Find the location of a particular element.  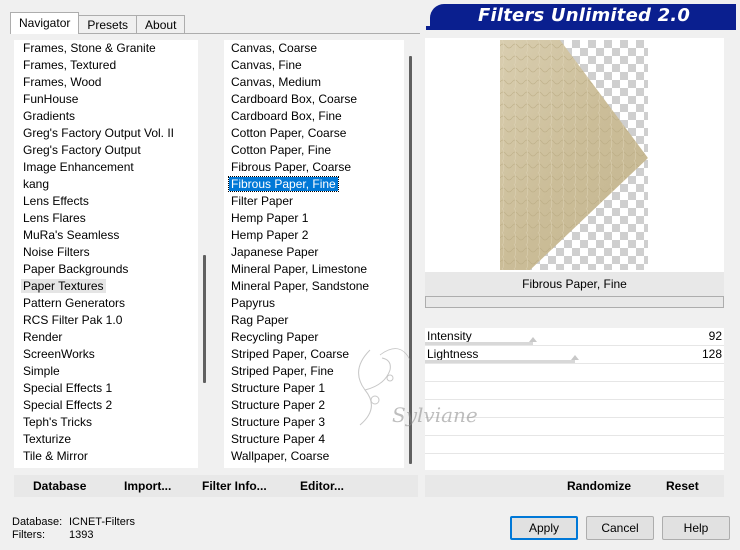

filter-scrollbar is located at coordinates (411, 254).